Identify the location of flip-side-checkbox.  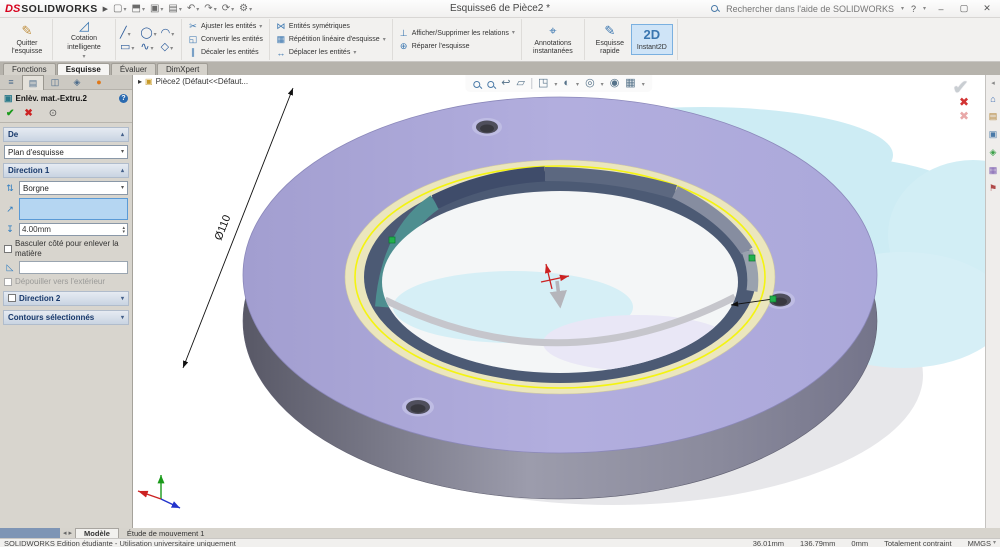
(8, 248).